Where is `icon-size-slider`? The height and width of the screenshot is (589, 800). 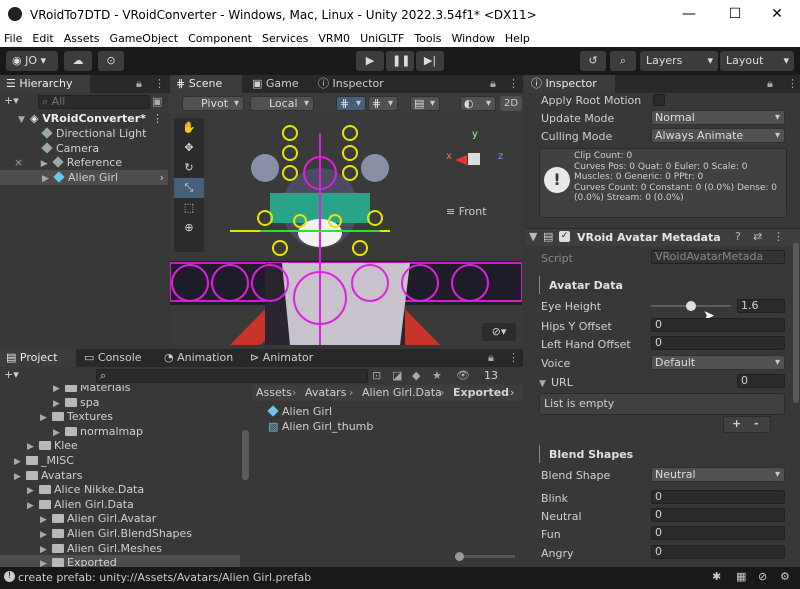 icon-size-slider is located at coordinates (485, 556).